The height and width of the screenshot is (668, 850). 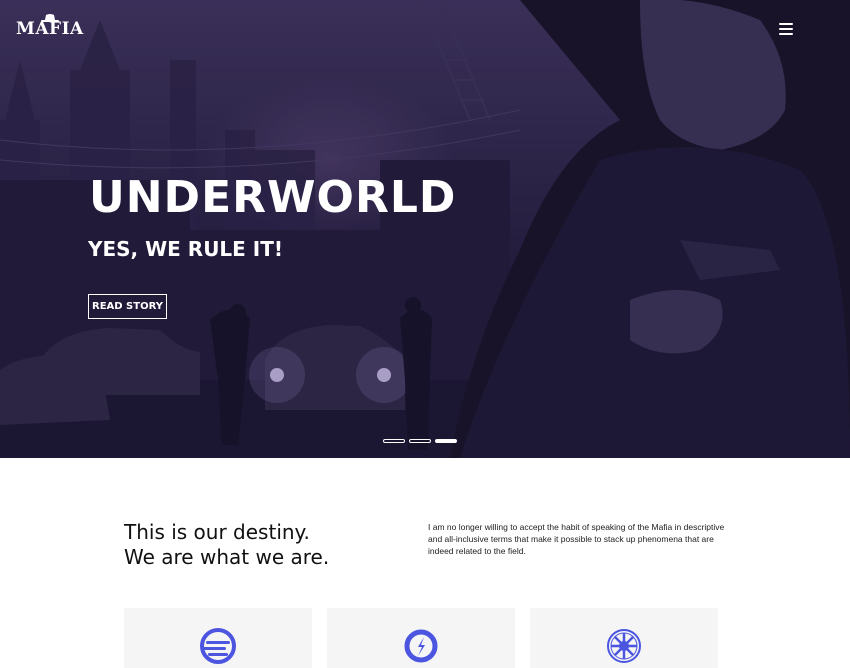 What do you see at coordinates (50, 18) in the screenshot?
I see `hat-icon` at bounding box center [50, 18].